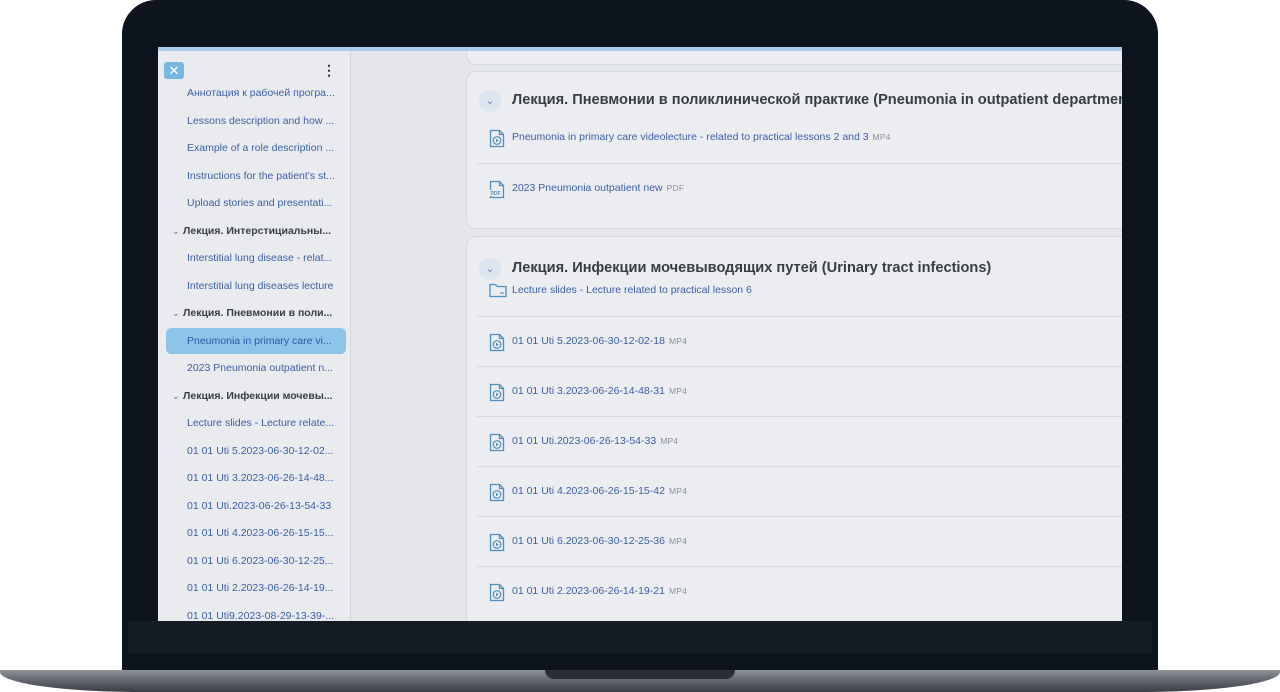 Image resolution: width=1280 pixels, height=692 pixels. Describe the element at coordinates (799, 188) in the screenshot. I see `activity-row: PDF 2023 Pneumonia outpatient new PDF` at that location.